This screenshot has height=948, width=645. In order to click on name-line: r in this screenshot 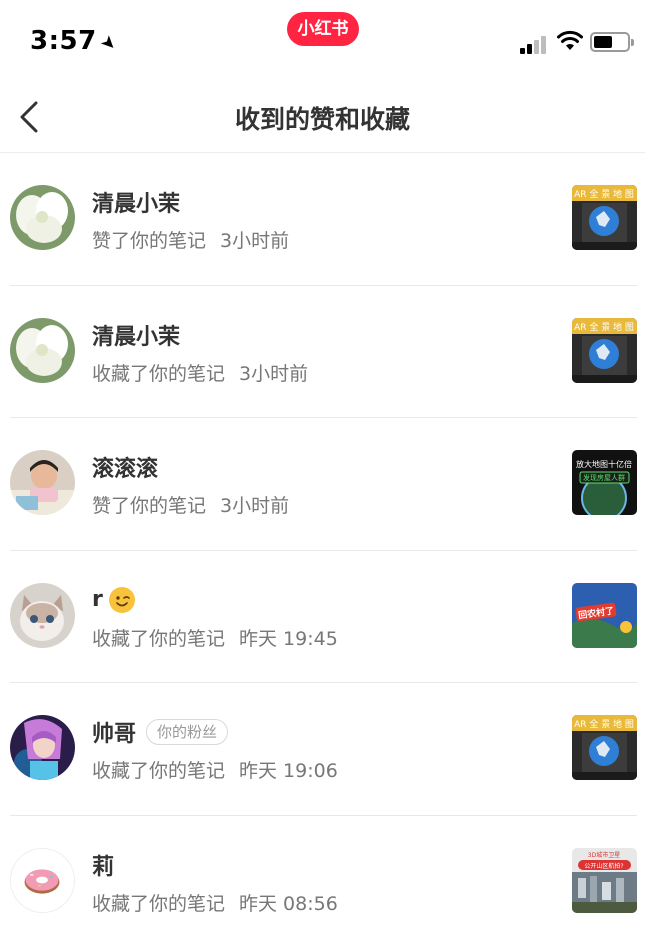, I will do `click(113, 600)`.